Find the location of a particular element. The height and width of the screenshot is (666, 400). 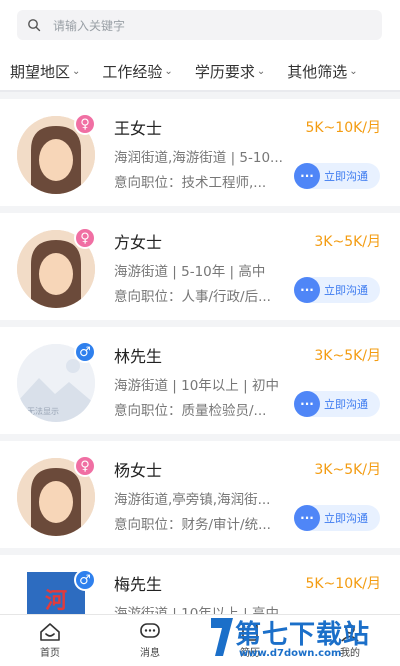

tab-label: 消息 is located at coordinates (150, 653).